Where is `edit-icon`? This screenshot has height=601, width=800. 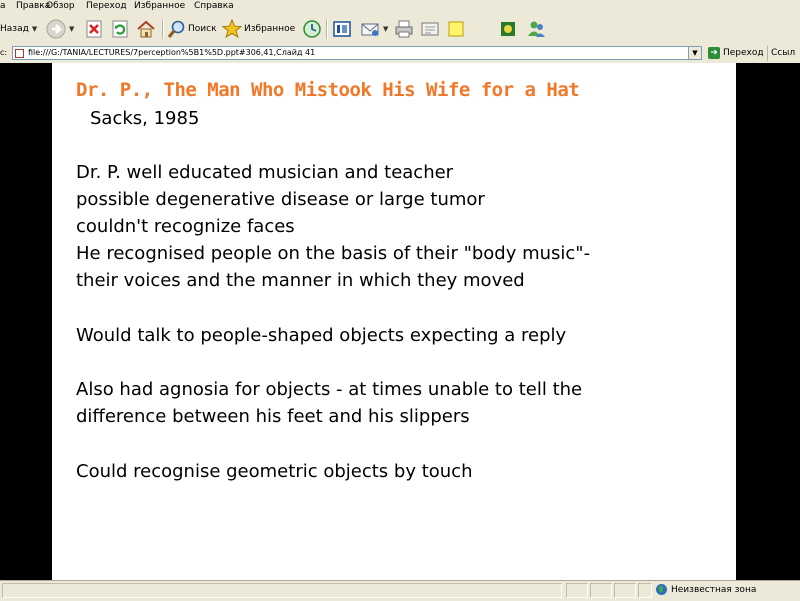 edit-icon is located at coordinates (430, 29).